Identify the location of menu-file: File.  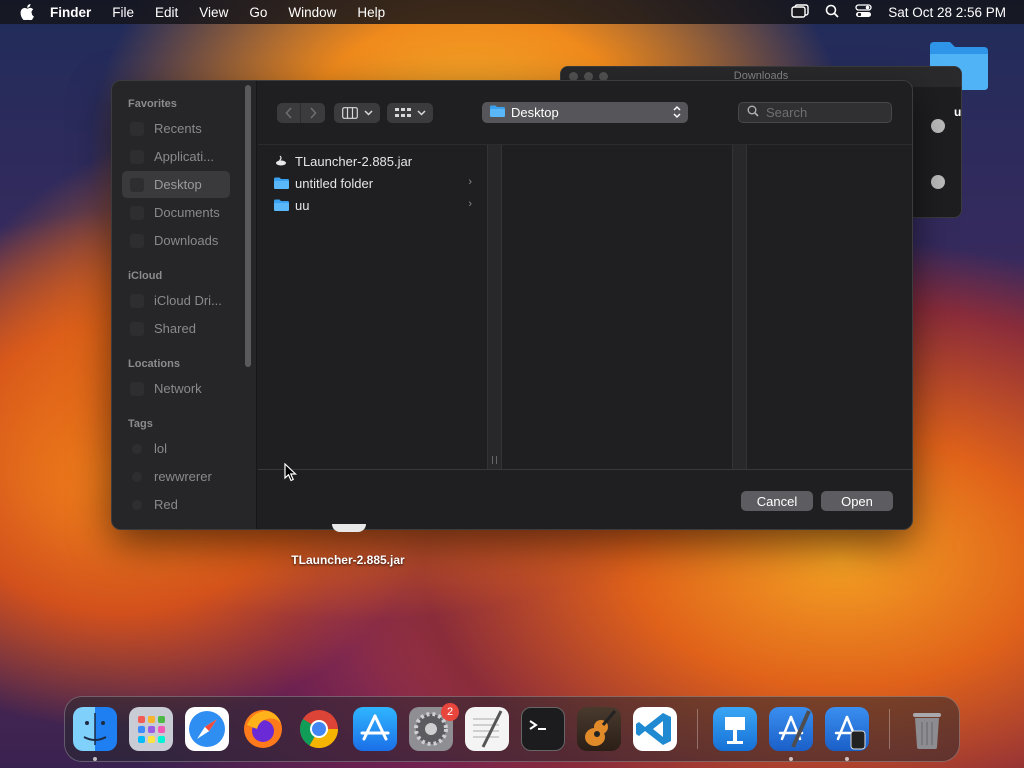
(123, 12).